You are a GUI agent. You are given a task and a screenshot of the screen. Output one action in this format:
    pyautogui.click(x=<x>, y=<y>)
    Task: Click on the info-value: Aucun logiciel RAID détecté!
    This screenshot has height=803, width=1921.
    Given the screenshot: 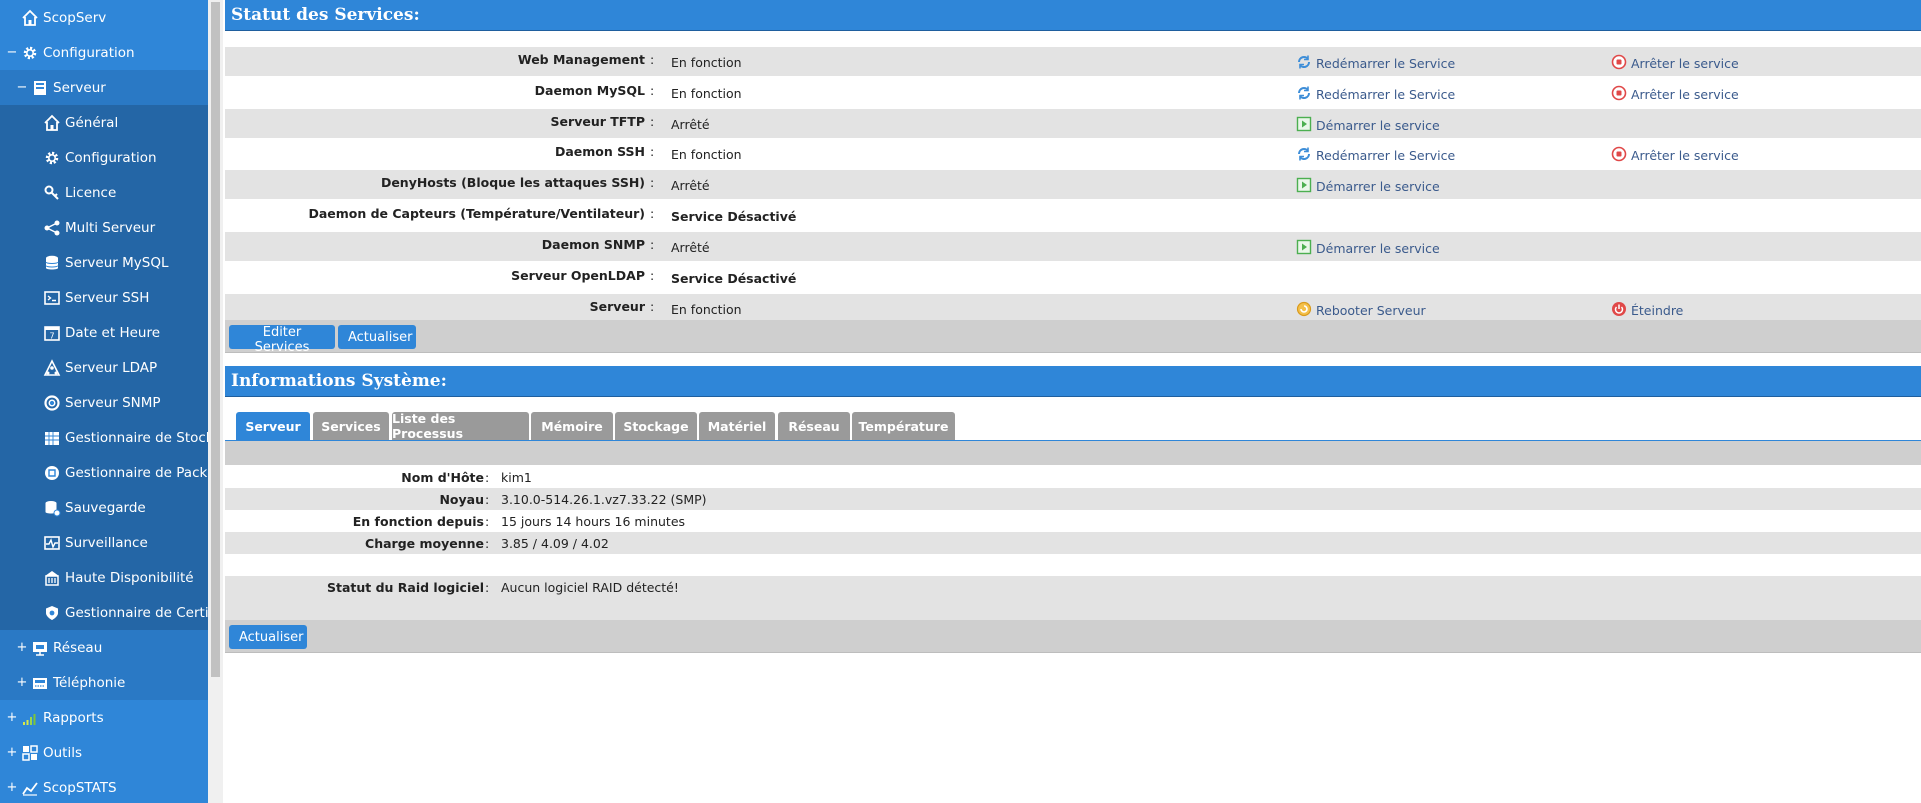 What is the action you would take?
    pyautogui.click(x=590, y=587)
    